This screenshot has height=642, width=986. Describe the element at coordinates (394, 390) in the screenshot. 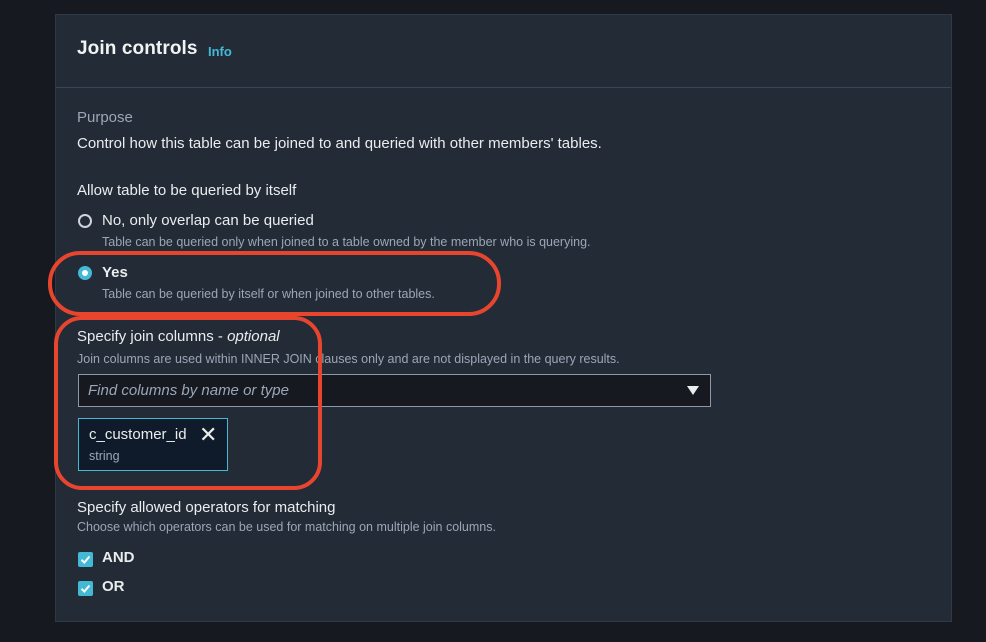

I see `join-columns-select: Find columns by name or type` at that location.